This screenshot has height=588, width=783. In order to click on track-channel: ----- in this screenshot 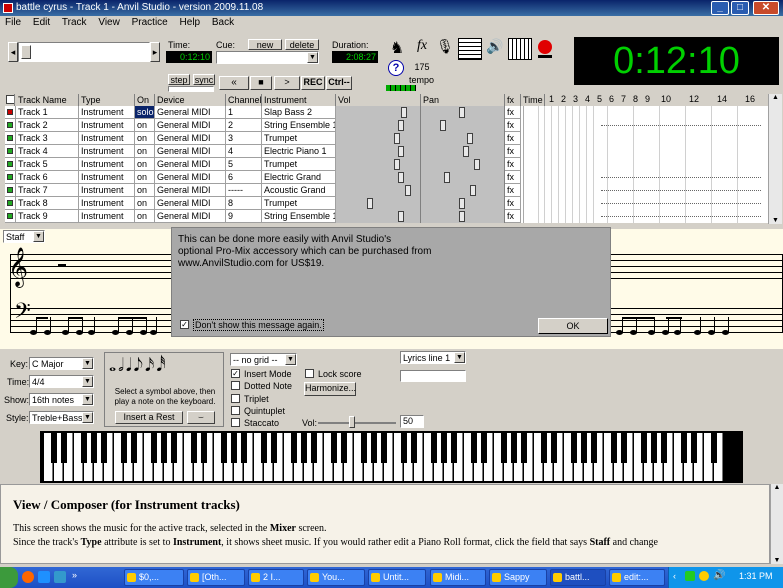, I will do `click(244, 190)`.